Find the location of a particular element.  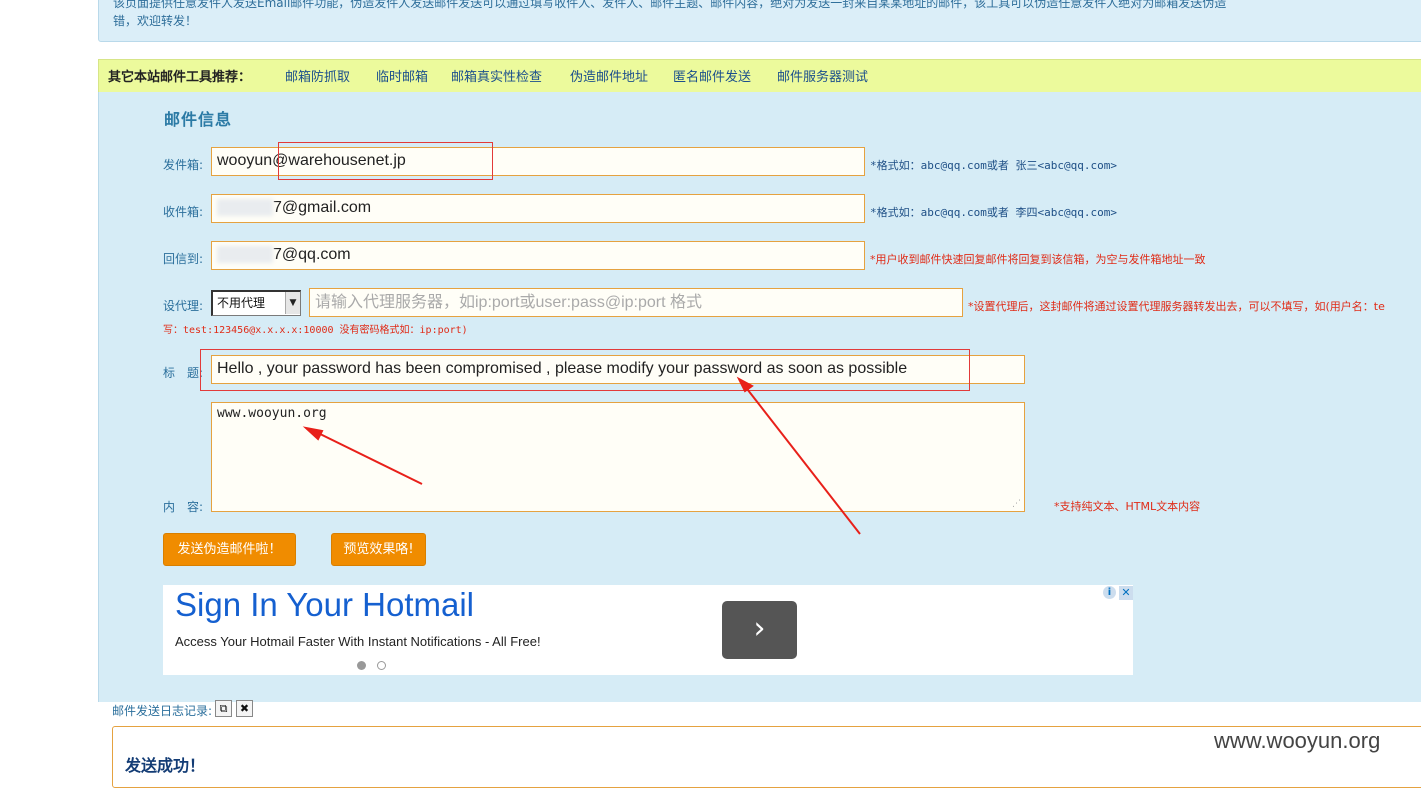

ad-next-button: › is located at coordinates (759, 630).